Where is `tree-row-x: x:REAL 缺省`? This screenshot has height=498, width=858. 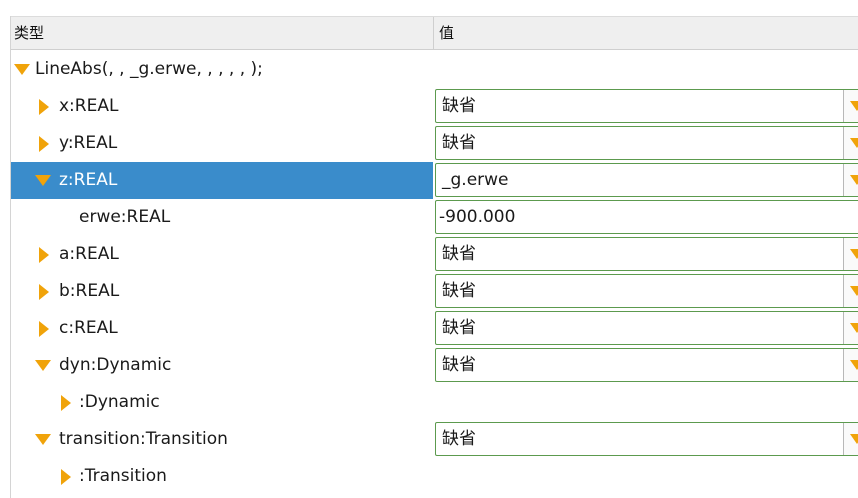 tree-row-x: x:REAL 缺省 is located at coordinates (434, 106).